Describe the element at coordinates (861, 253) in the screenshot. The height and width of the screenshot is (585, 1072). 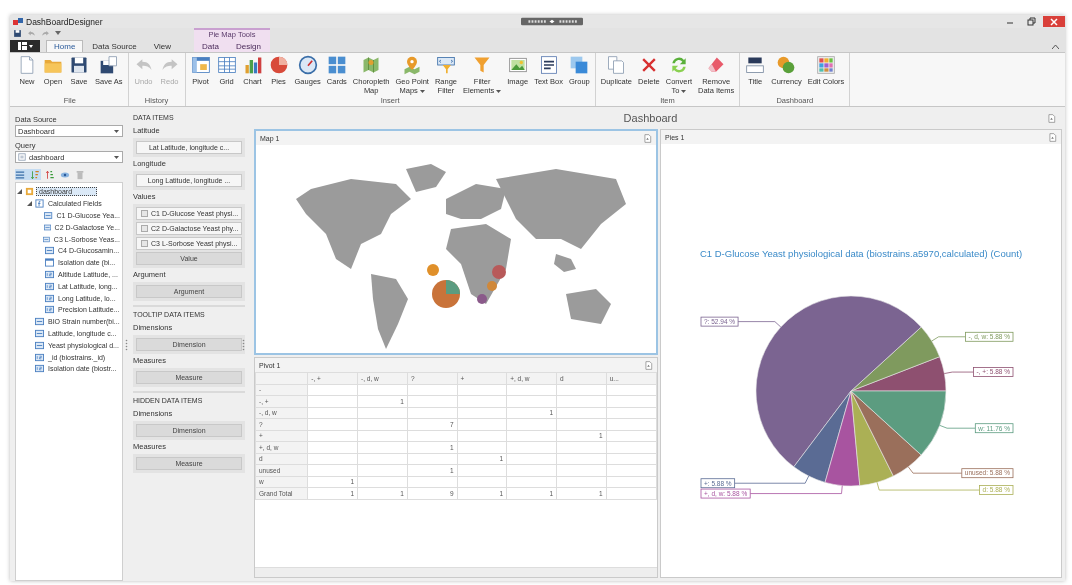
I see `chart-title: C1 D-Glucose Yeast physiological data (biostrains.a5970,calculated) (Count)` at that location.